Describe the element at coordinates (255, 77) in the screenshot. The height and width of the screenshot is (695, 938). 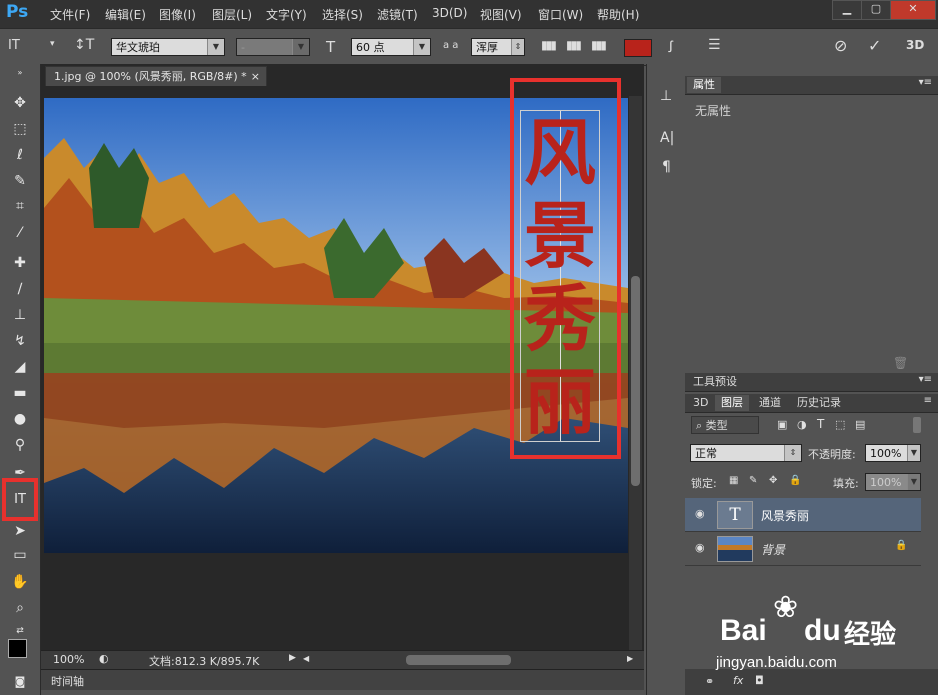
I see `close-icon: ×` at that location.